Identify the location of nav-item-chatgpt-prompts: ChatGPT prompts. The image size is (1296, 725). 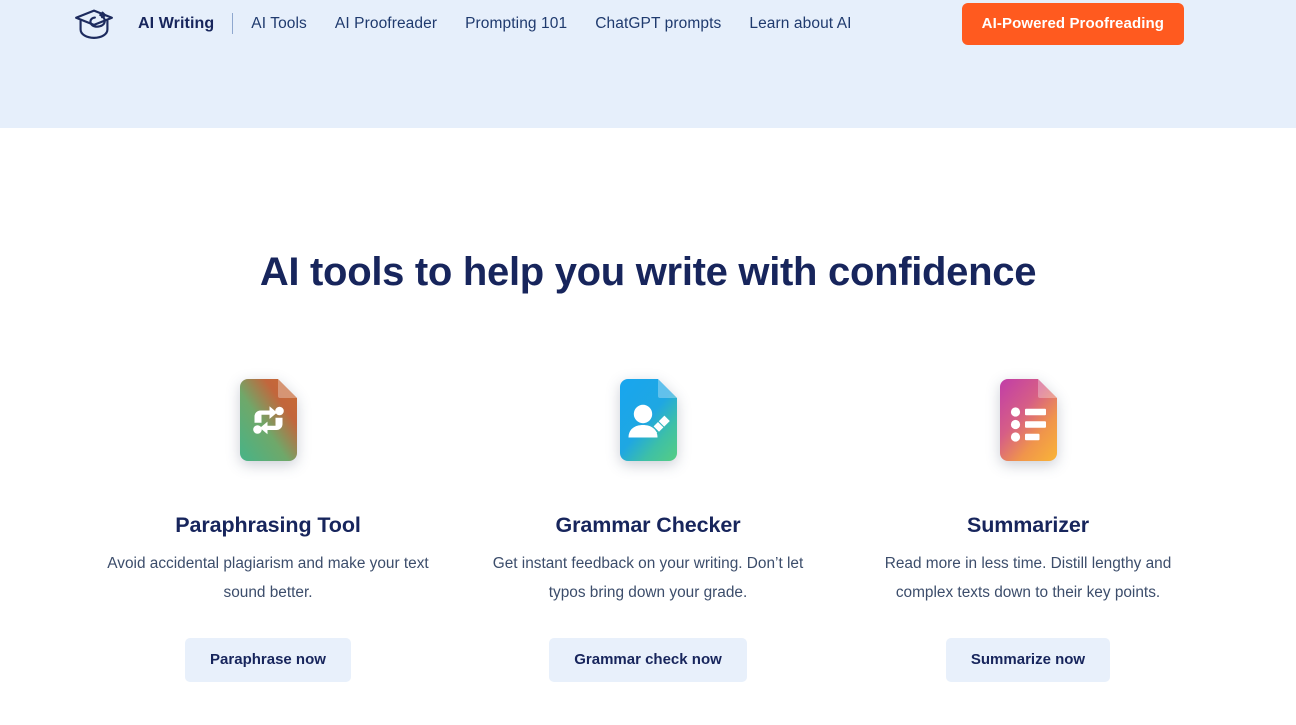
(658, 24).